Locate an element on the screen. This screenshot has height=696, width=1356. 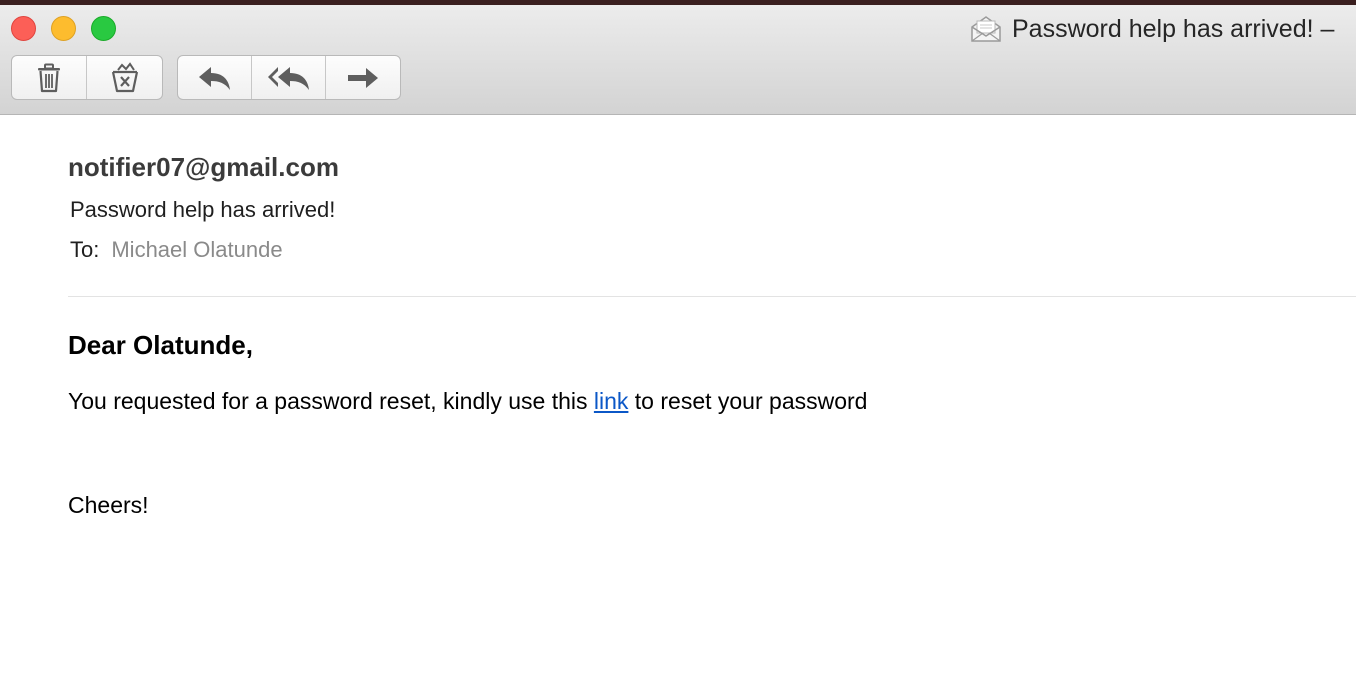
forward-icon is located at coordinates (362, 77).